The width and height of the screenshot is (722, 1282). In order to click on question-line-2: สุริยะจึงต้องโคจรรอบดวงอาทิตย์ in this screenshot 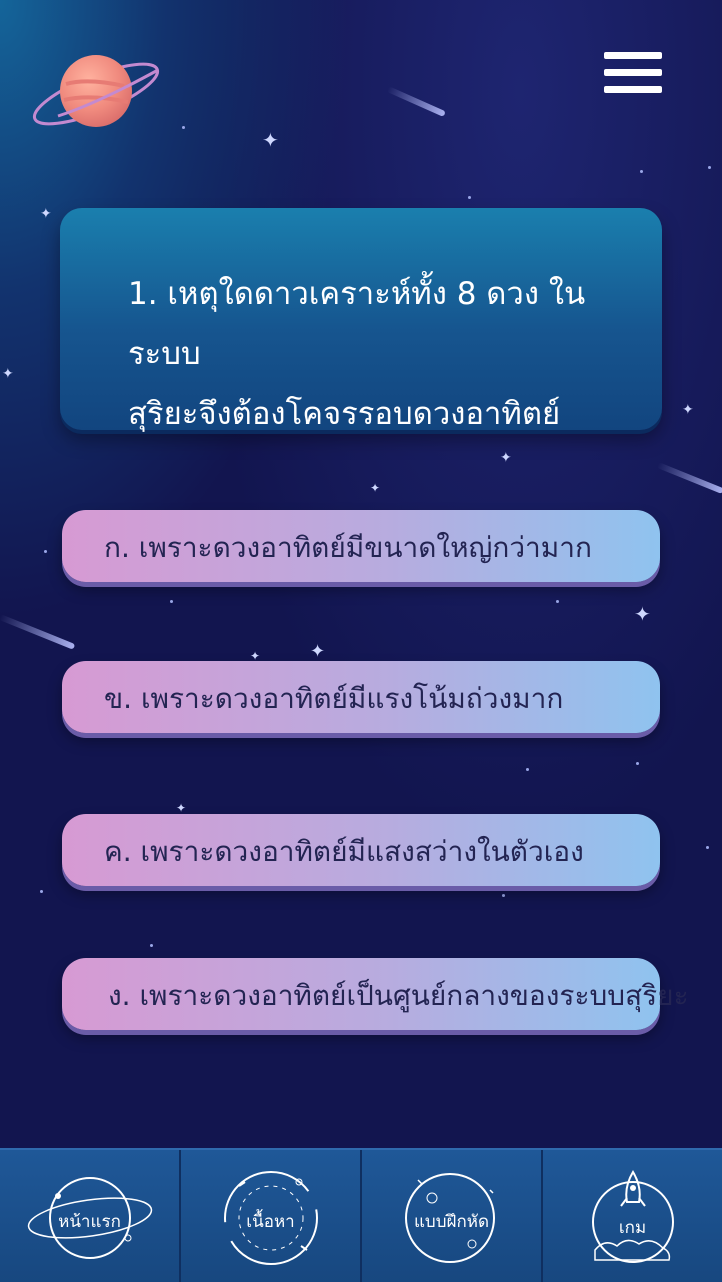, I will do `click(344, 414)`.